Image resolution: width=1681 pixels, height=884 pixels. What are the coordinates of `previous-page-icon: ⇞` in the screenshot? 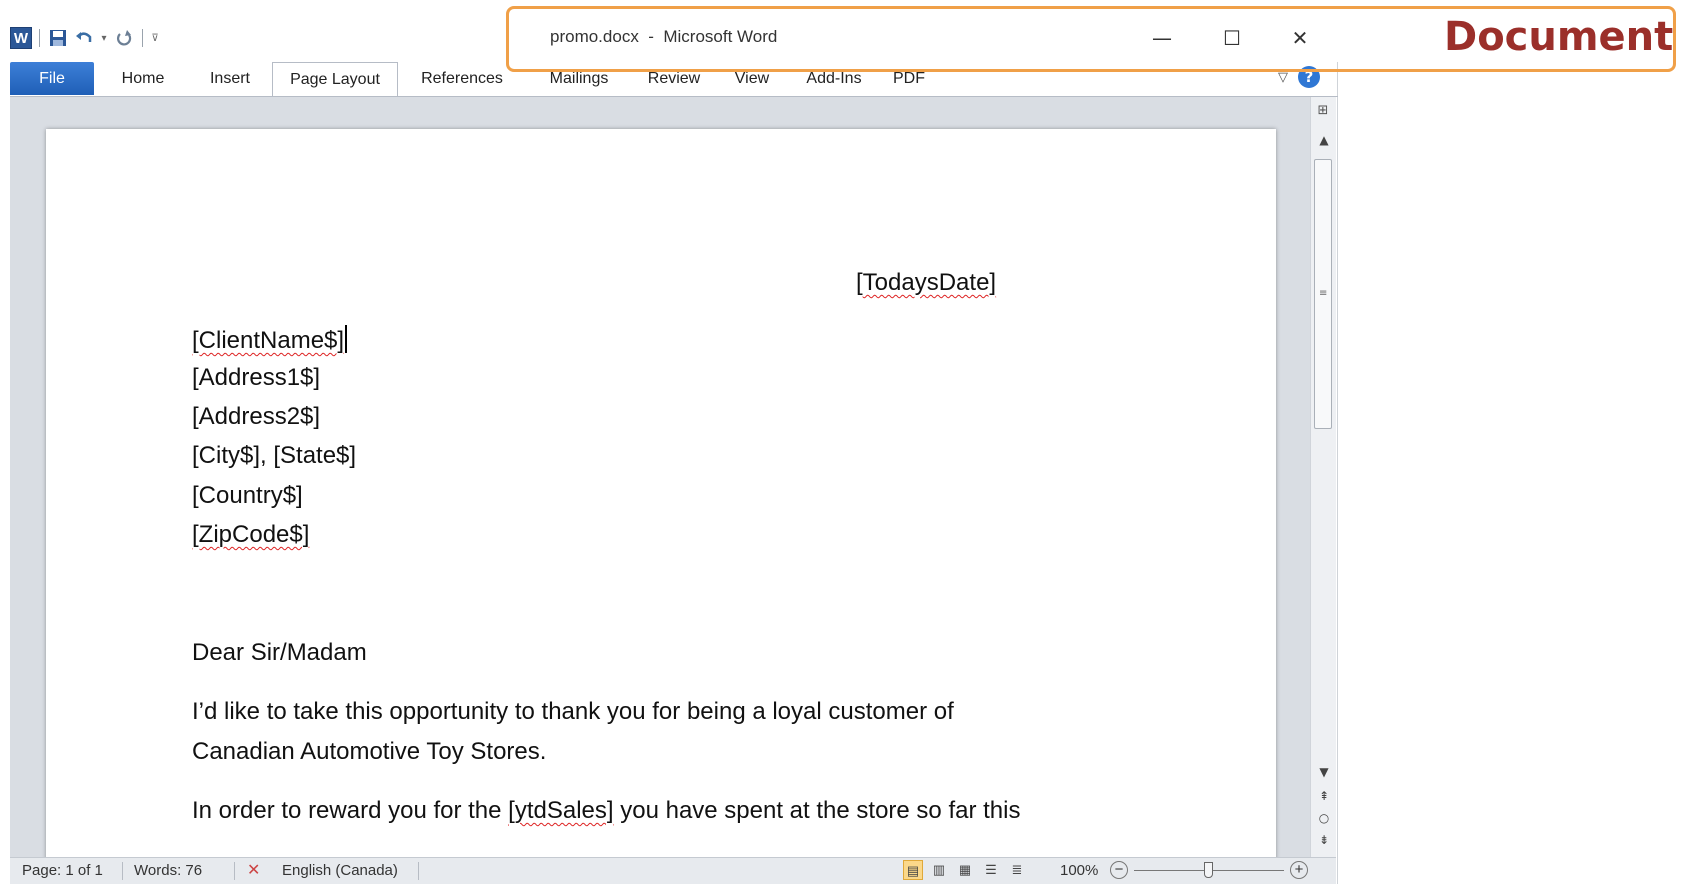 It's located at (1324, 796).